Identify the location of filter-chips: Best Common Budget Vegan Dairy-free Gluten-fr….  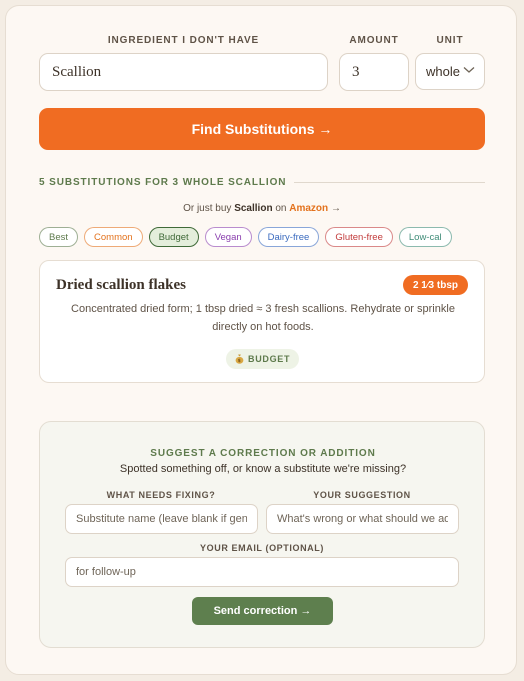
(245, 237).